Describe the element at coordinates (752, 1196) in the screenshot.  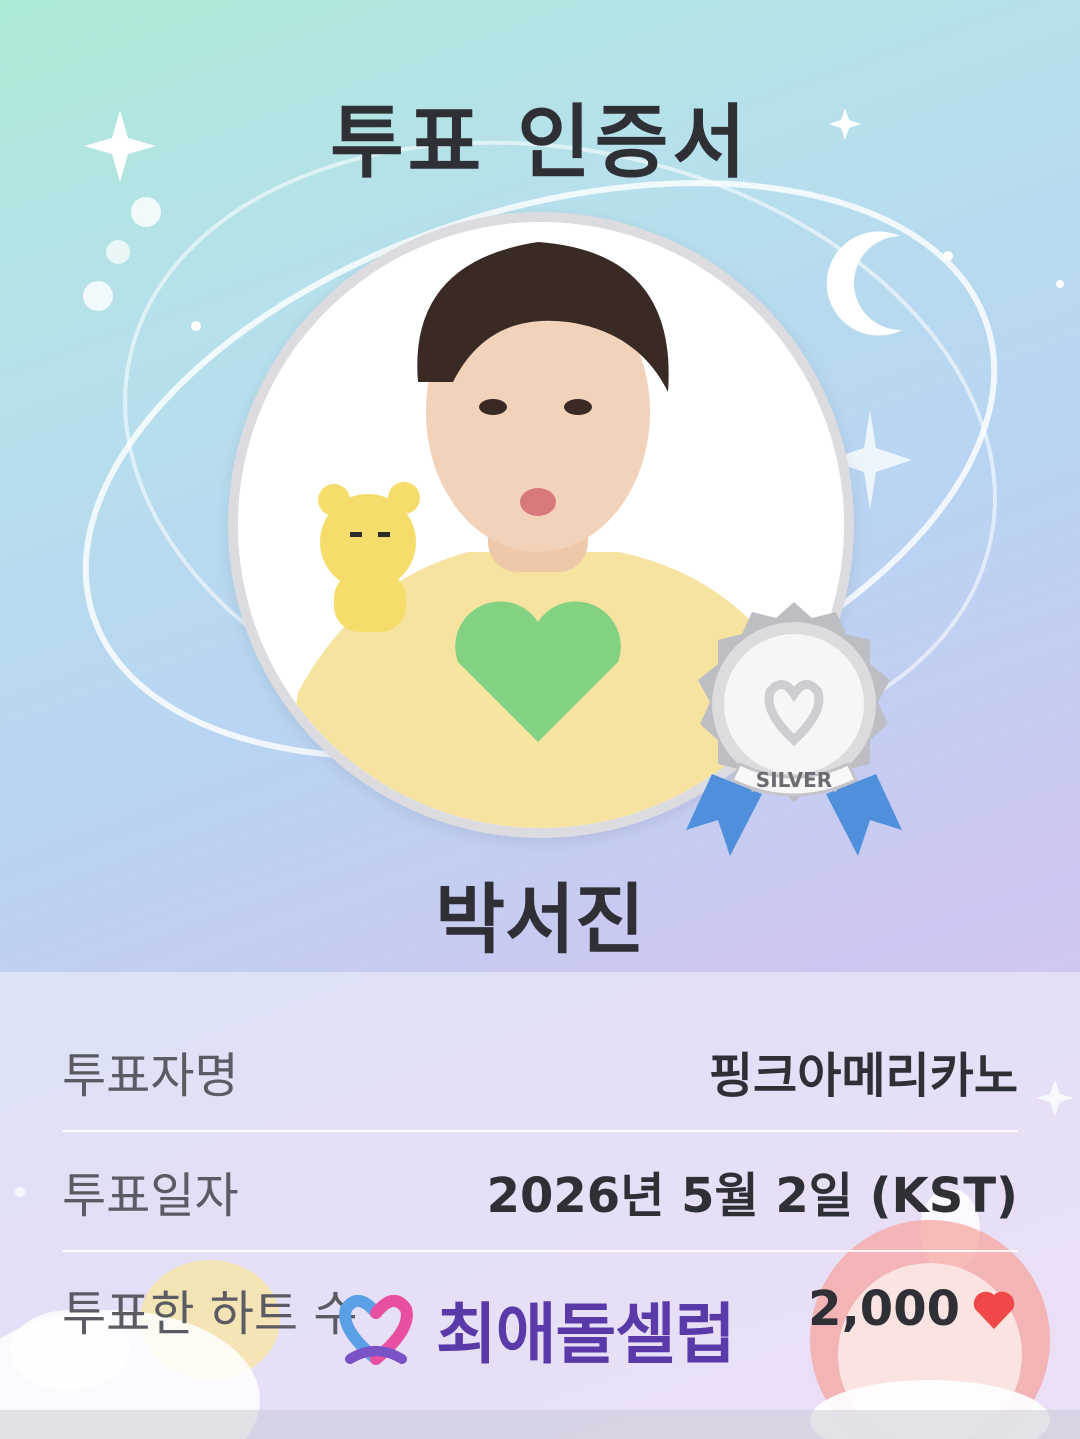
I see `vote-date-value: 2026년 5월 2일 (KST)` at that location.